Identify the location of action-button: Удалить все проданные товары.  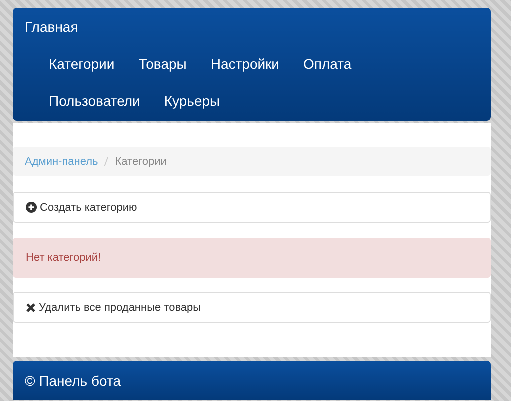
(252, 307).